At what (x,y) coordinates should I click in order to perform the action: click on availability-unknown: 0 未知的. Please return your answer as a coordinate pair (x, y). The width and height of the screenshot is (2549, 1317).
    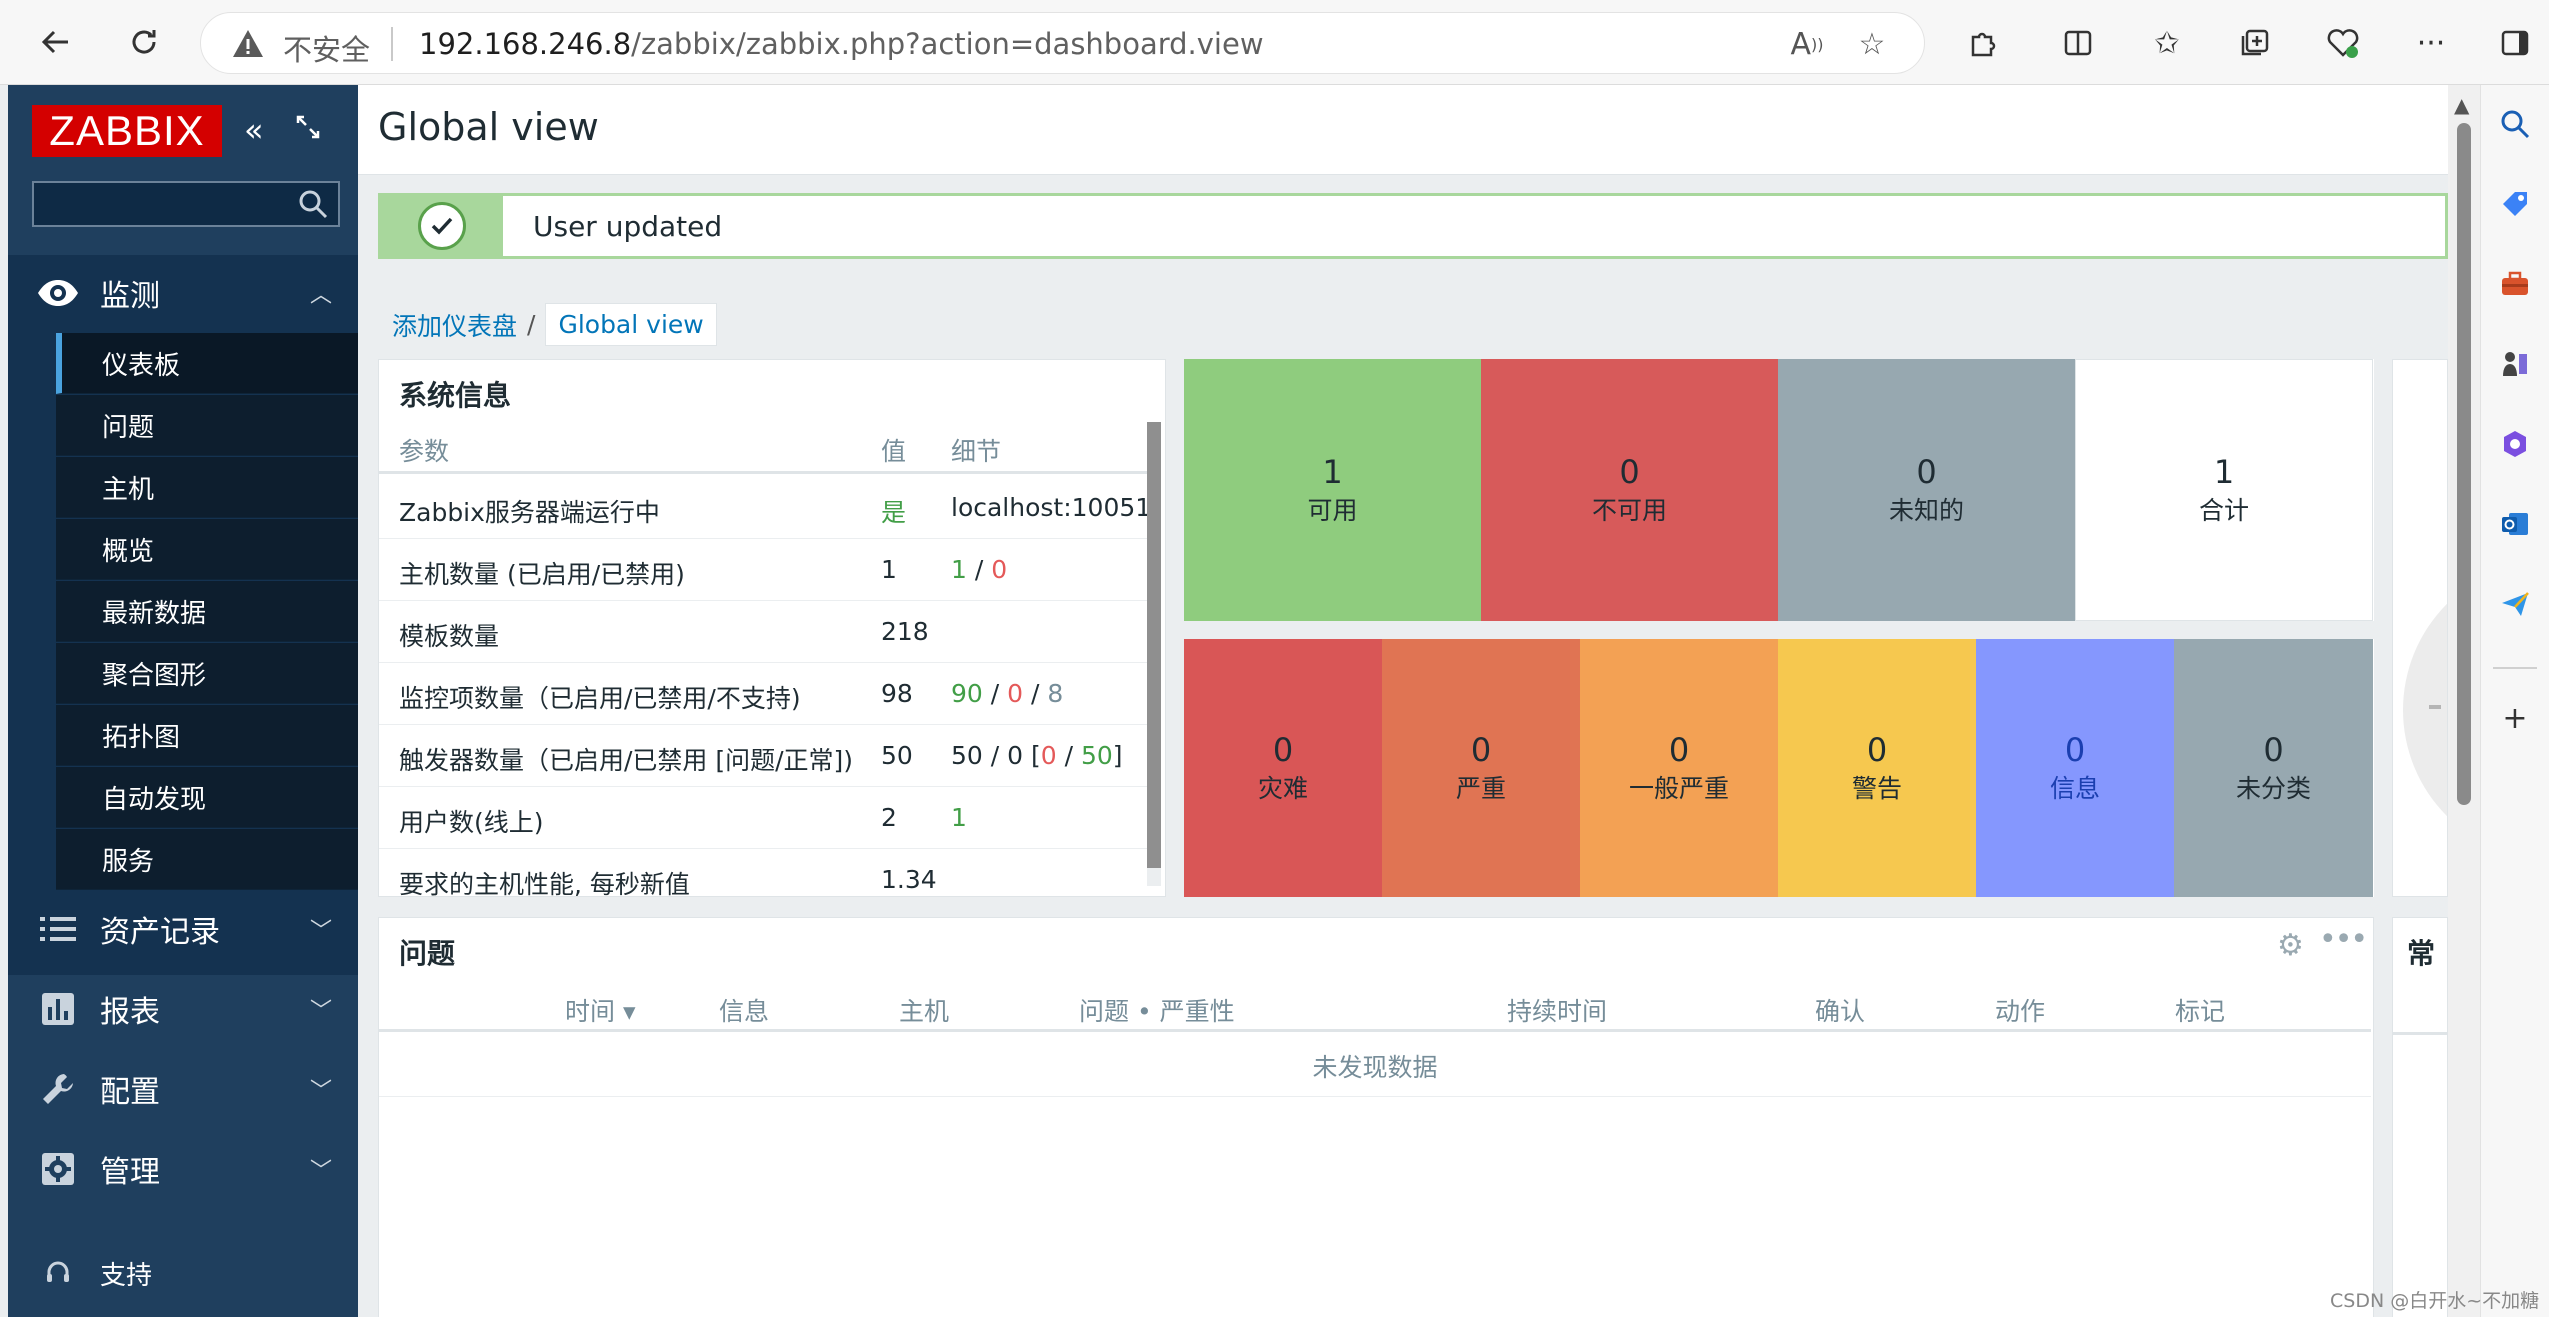
    Looking at the image, I should click on (1926, 490).